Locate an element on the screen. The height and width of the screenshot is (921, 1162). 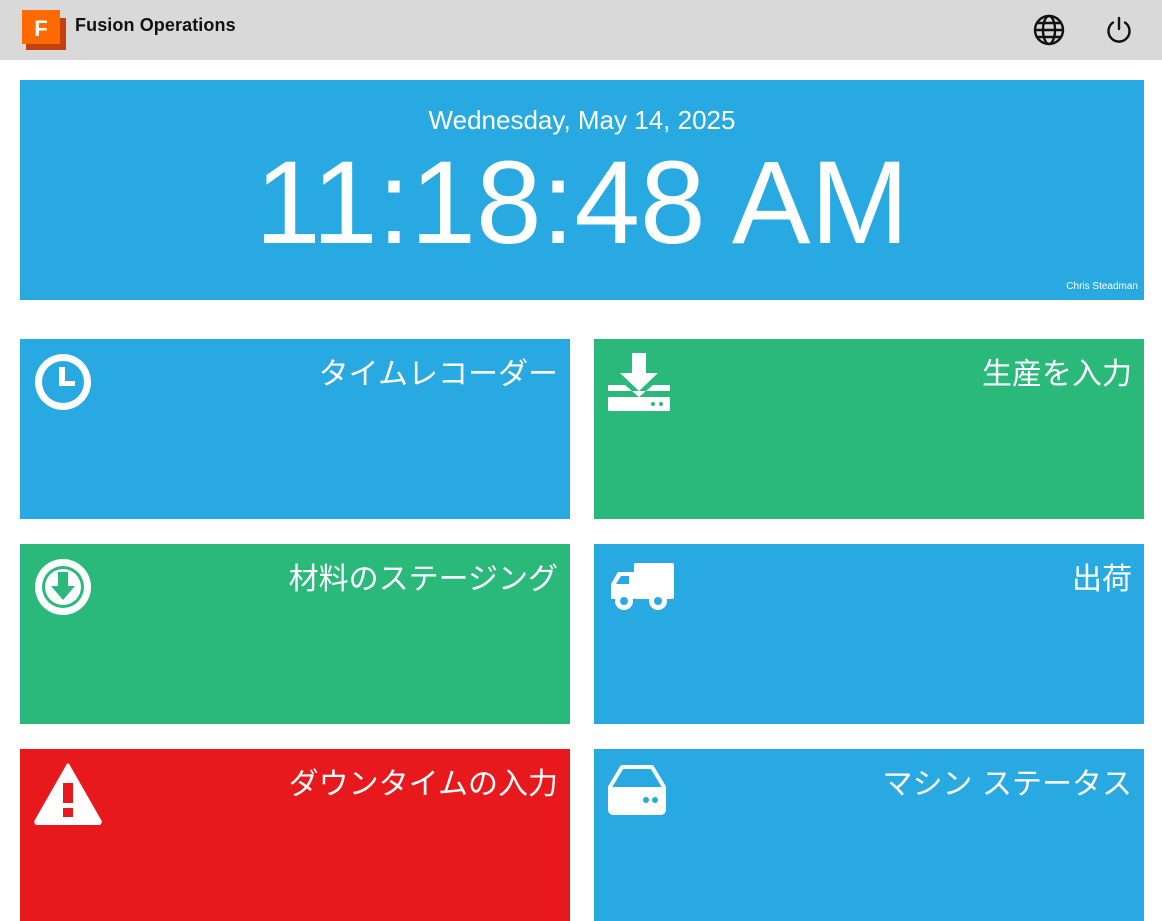
tile-label: 出荷 is located at coordinates (1102, 579).